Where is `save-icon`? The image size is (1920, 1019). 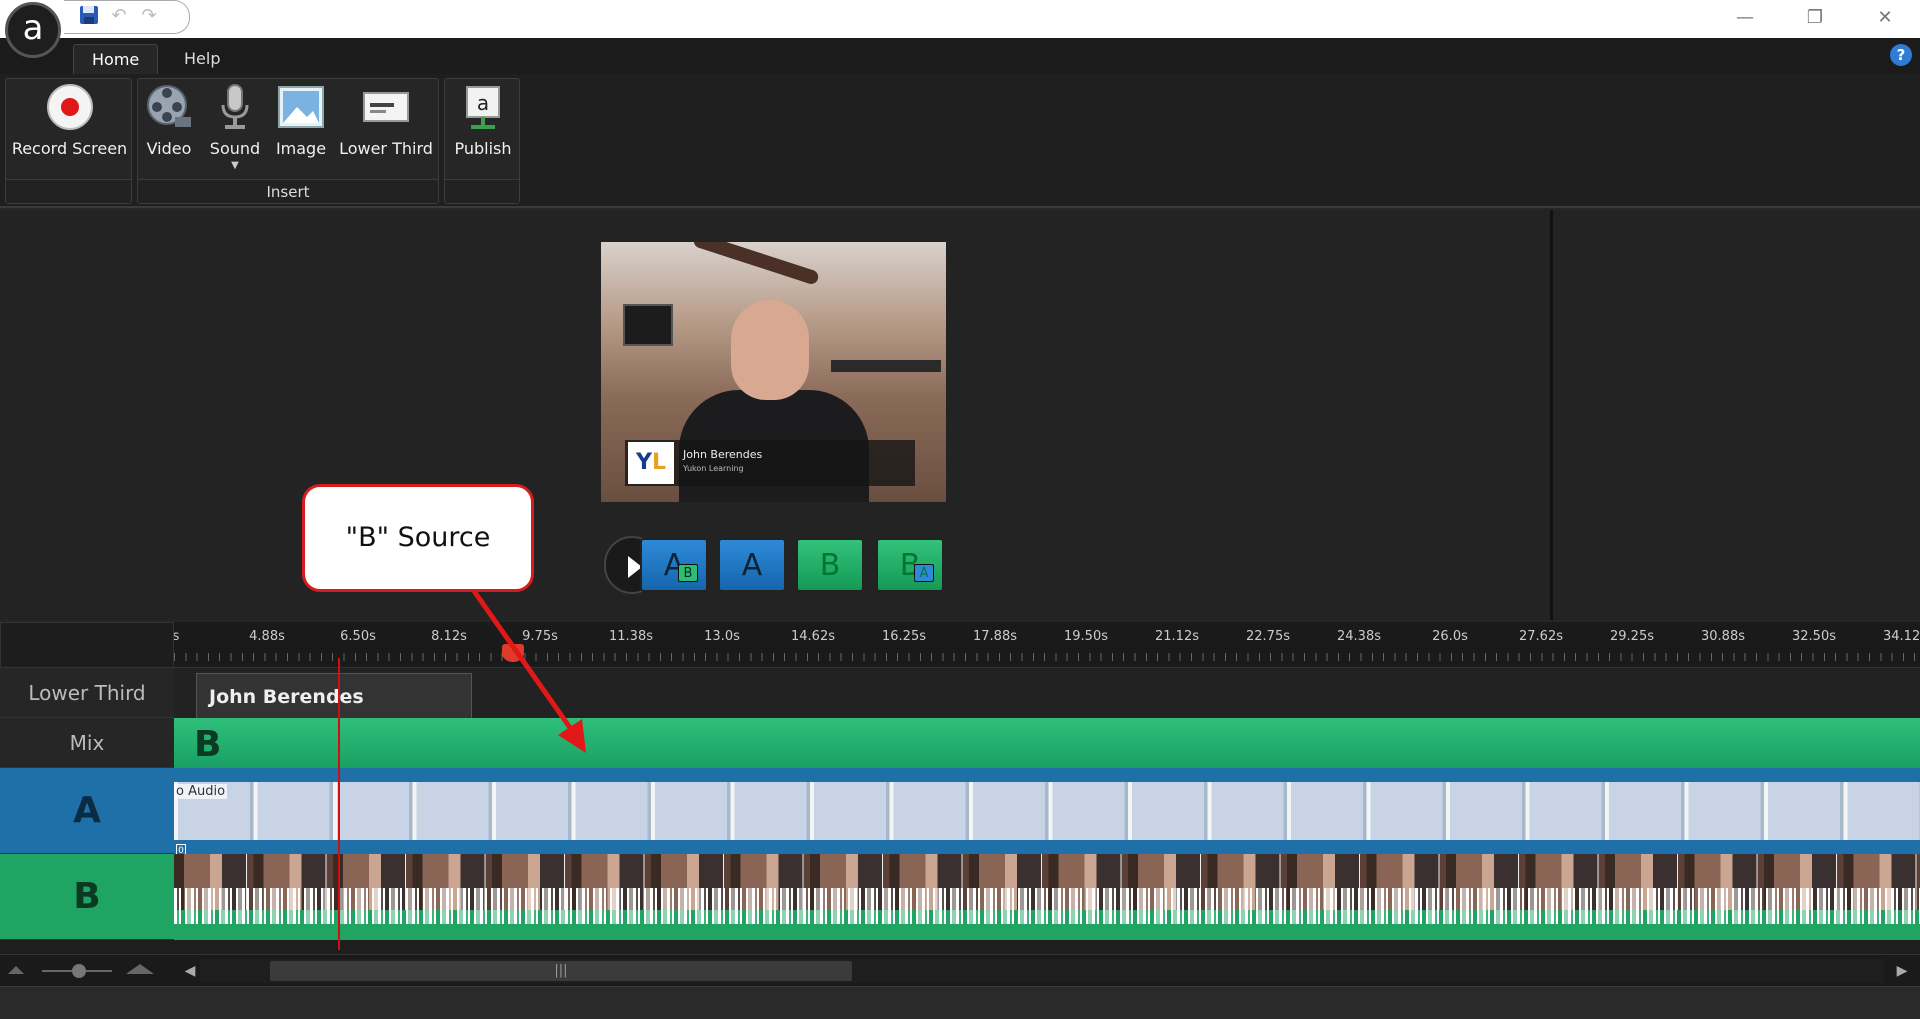
save-icon is located at coordinates (89, 16).